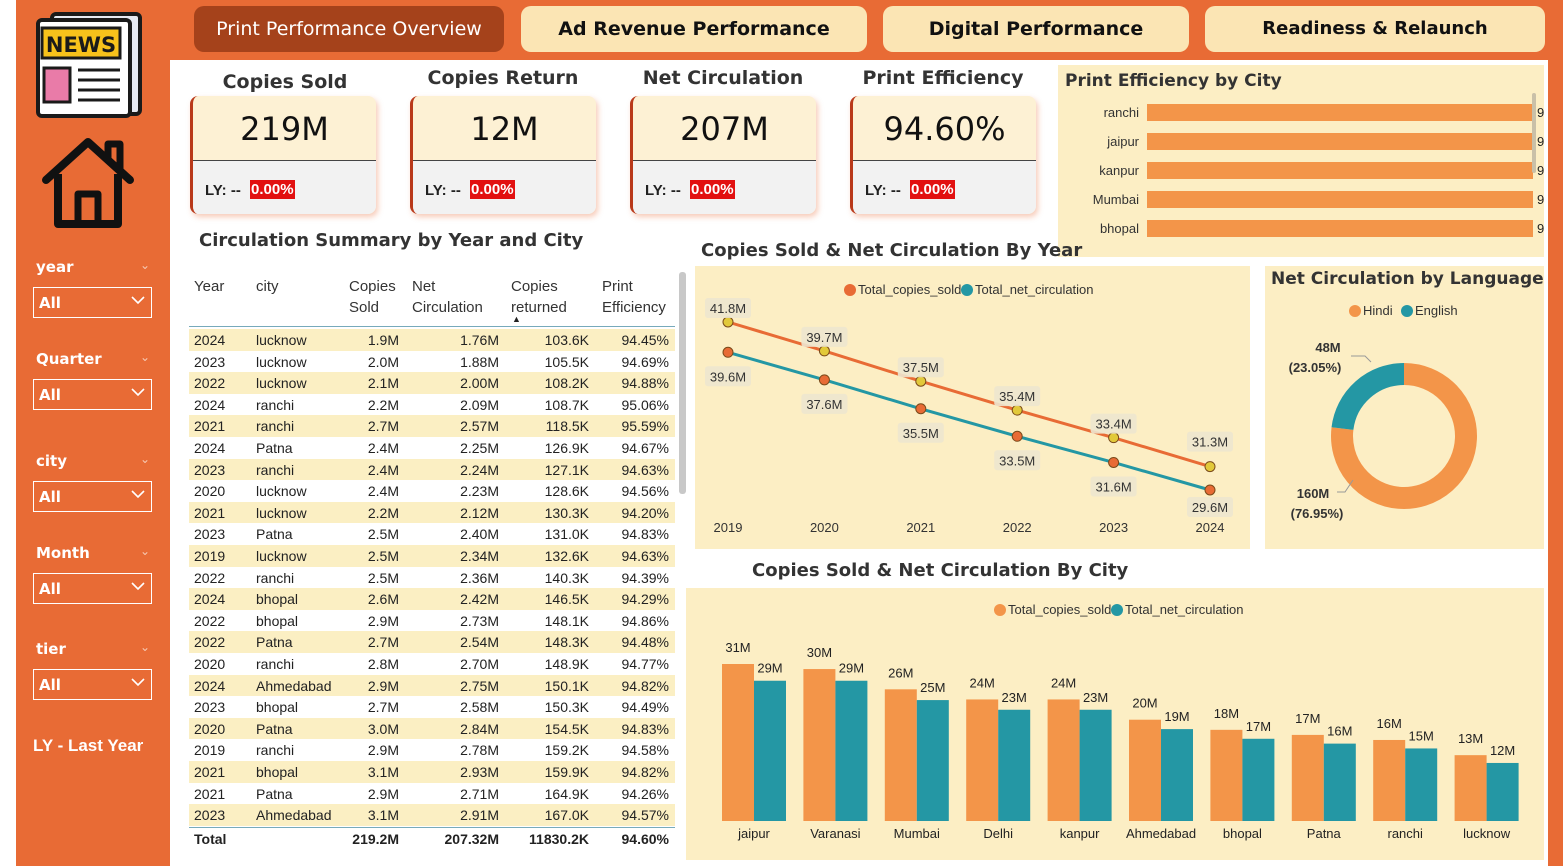 This screenshot has width=1563, height=866. I want to click on tier-dropdown: All, so click(92, 684).